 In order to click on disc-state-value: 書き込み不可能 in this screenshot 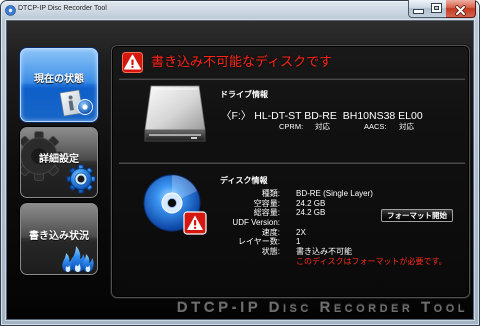, I will do `click(324, 252)`.